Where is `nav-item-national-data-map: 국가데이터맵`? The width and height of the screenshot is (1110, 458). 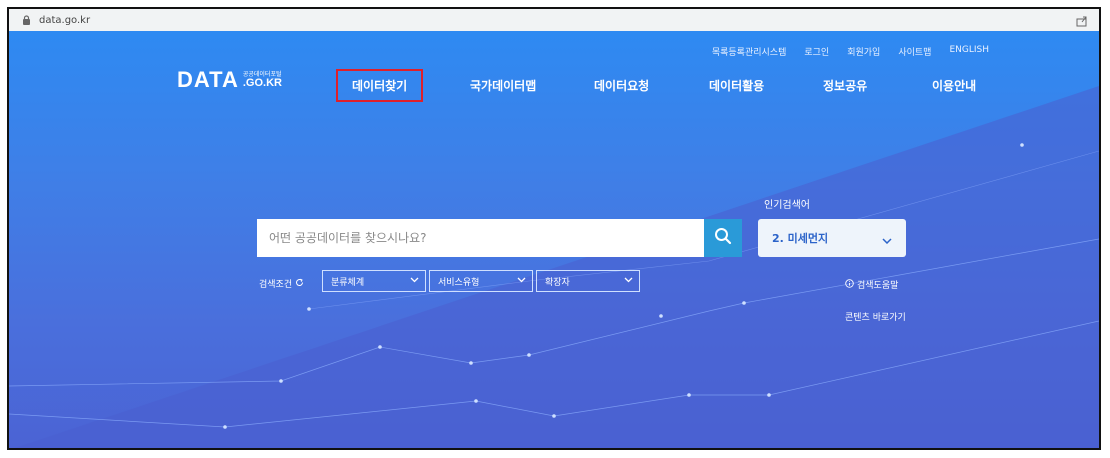
nav-item-national-data-map: 국가데이터맵 is located at coordinates (503, 85).